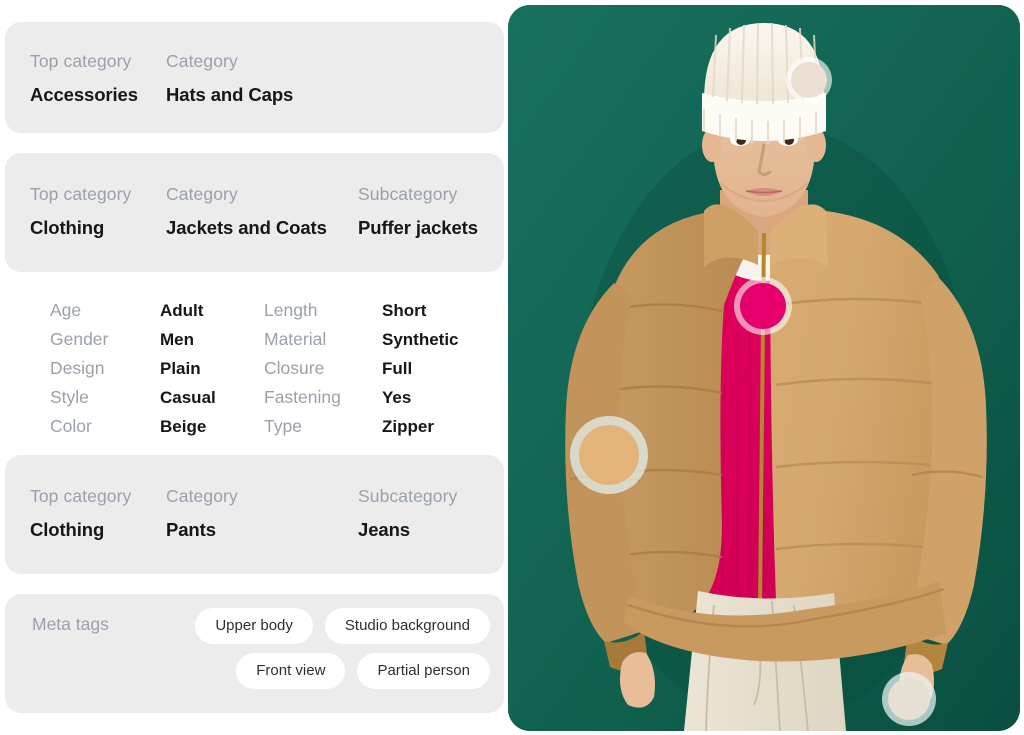 Image resolution: width=1024 pixels, height=735 pixels. What do you see at coordinates (423, 671) in the screenshot?
I see `meta-tag-pill: Partial person` at bounding box center [423, 671].